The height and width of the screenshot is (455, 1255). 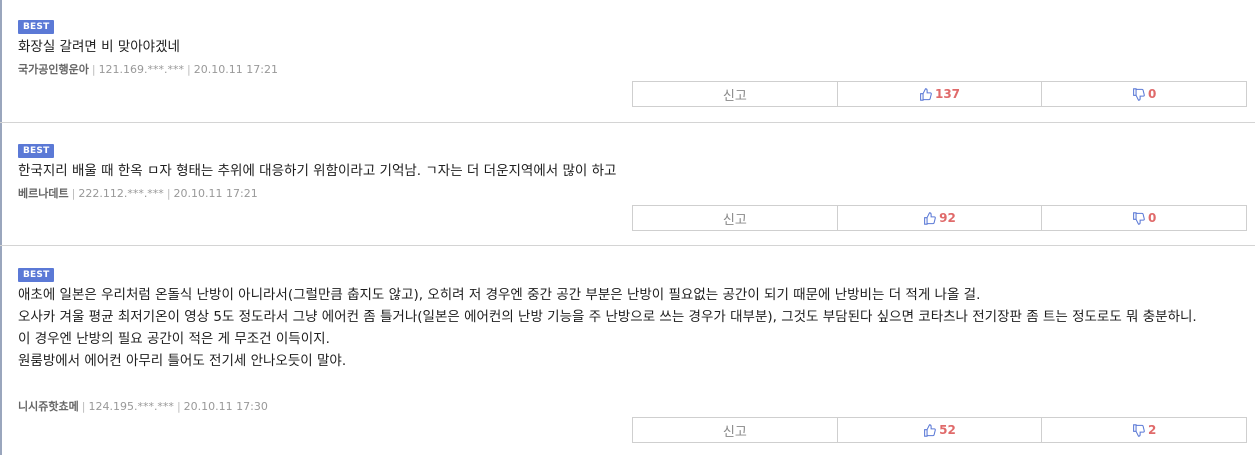 I want to click on comment-actions: 신고 52 2, so click(x=939, y=430).